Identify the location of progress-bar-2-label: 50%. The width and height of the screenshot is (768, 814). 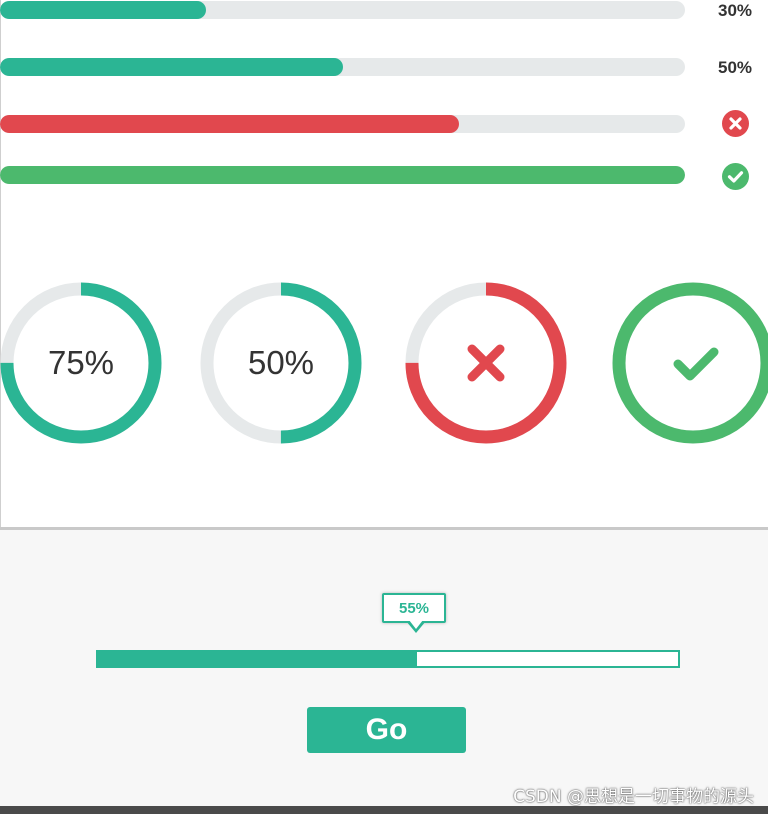
(735, 67).